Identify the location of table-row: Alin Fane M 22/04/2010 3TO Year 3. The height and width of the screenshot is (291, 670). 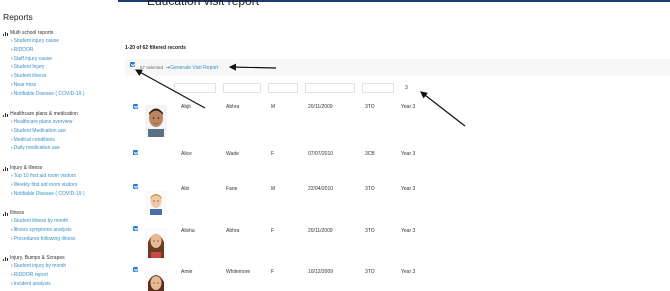
(397, 203).